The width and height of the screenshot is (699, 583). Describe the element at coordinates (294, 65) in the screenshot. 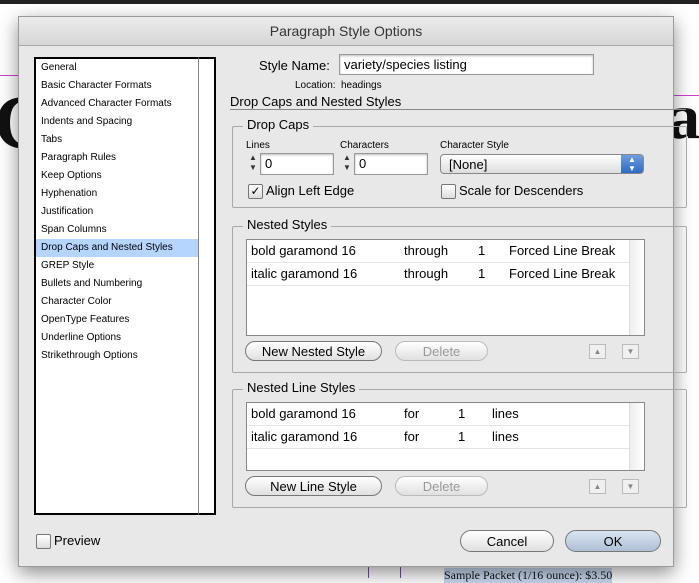

I see `style-name-label: Style Name:` at that location.